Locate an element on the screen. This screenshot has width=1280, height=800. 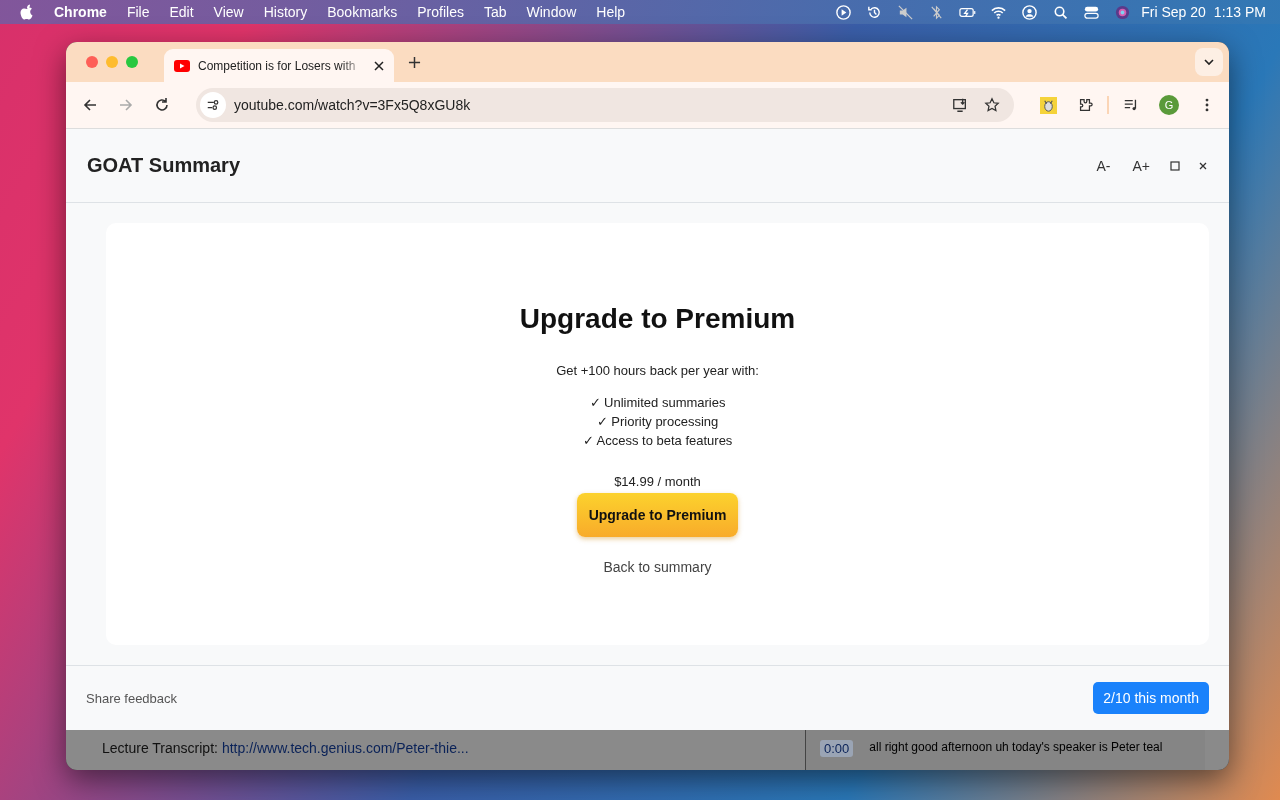
playlist-icon is located at coordinates (1131, 105).